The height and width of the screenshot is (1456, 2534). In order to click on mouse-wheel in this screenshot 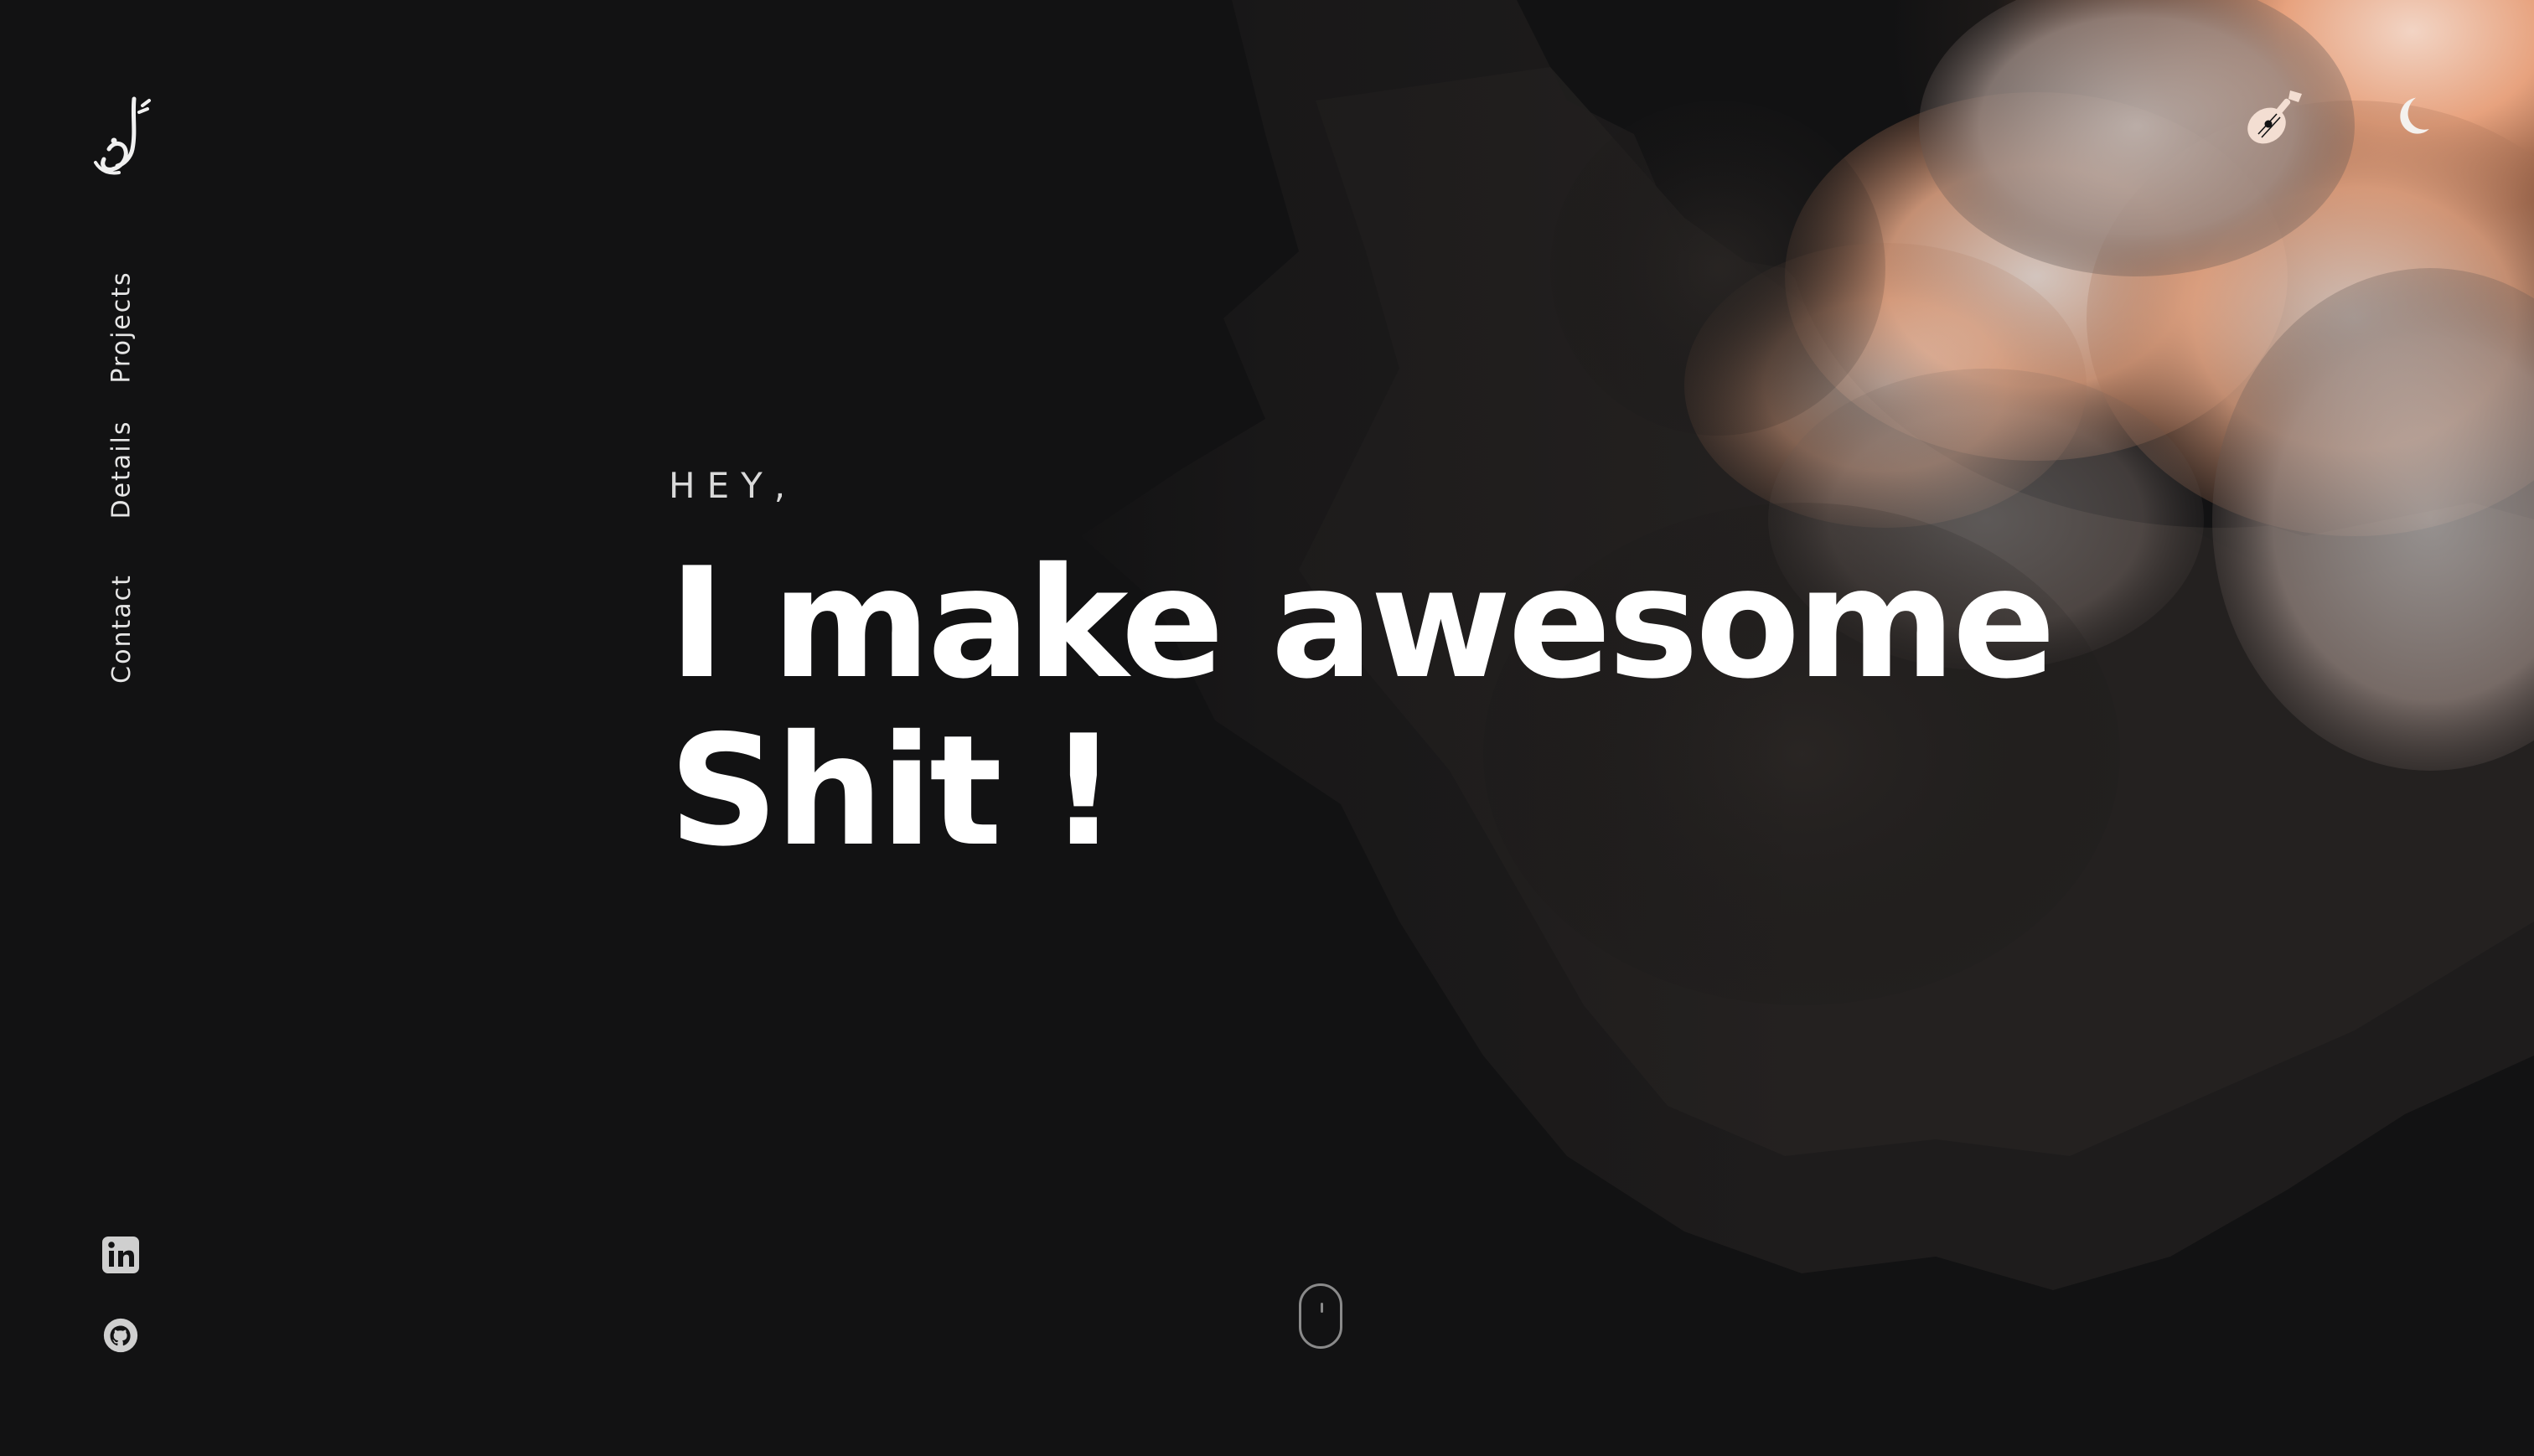, I will do `click(1322, 1308)`.